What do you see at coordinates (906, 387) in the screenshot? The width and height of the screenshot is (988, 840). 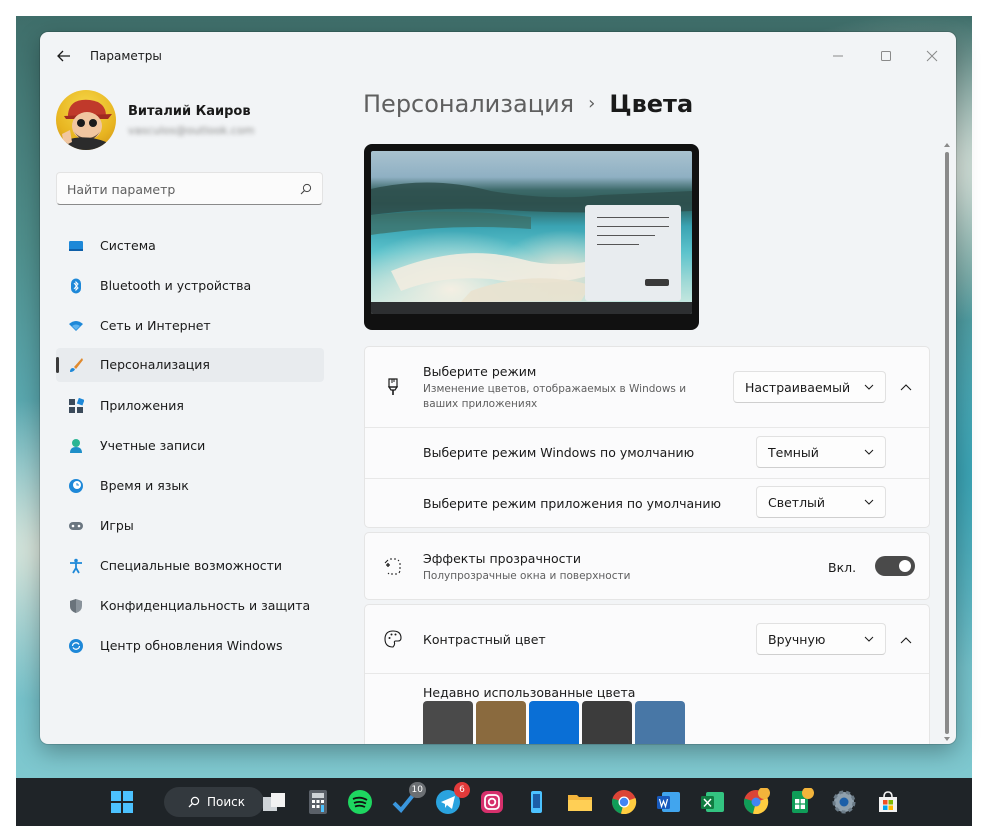 I see `mode-expand-button` at bounding box center [906, 387].